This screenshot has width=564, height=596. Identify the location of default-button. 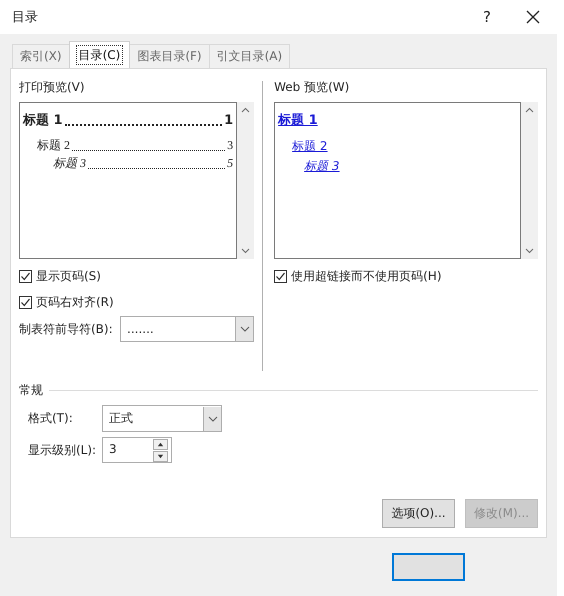
(428, 567).